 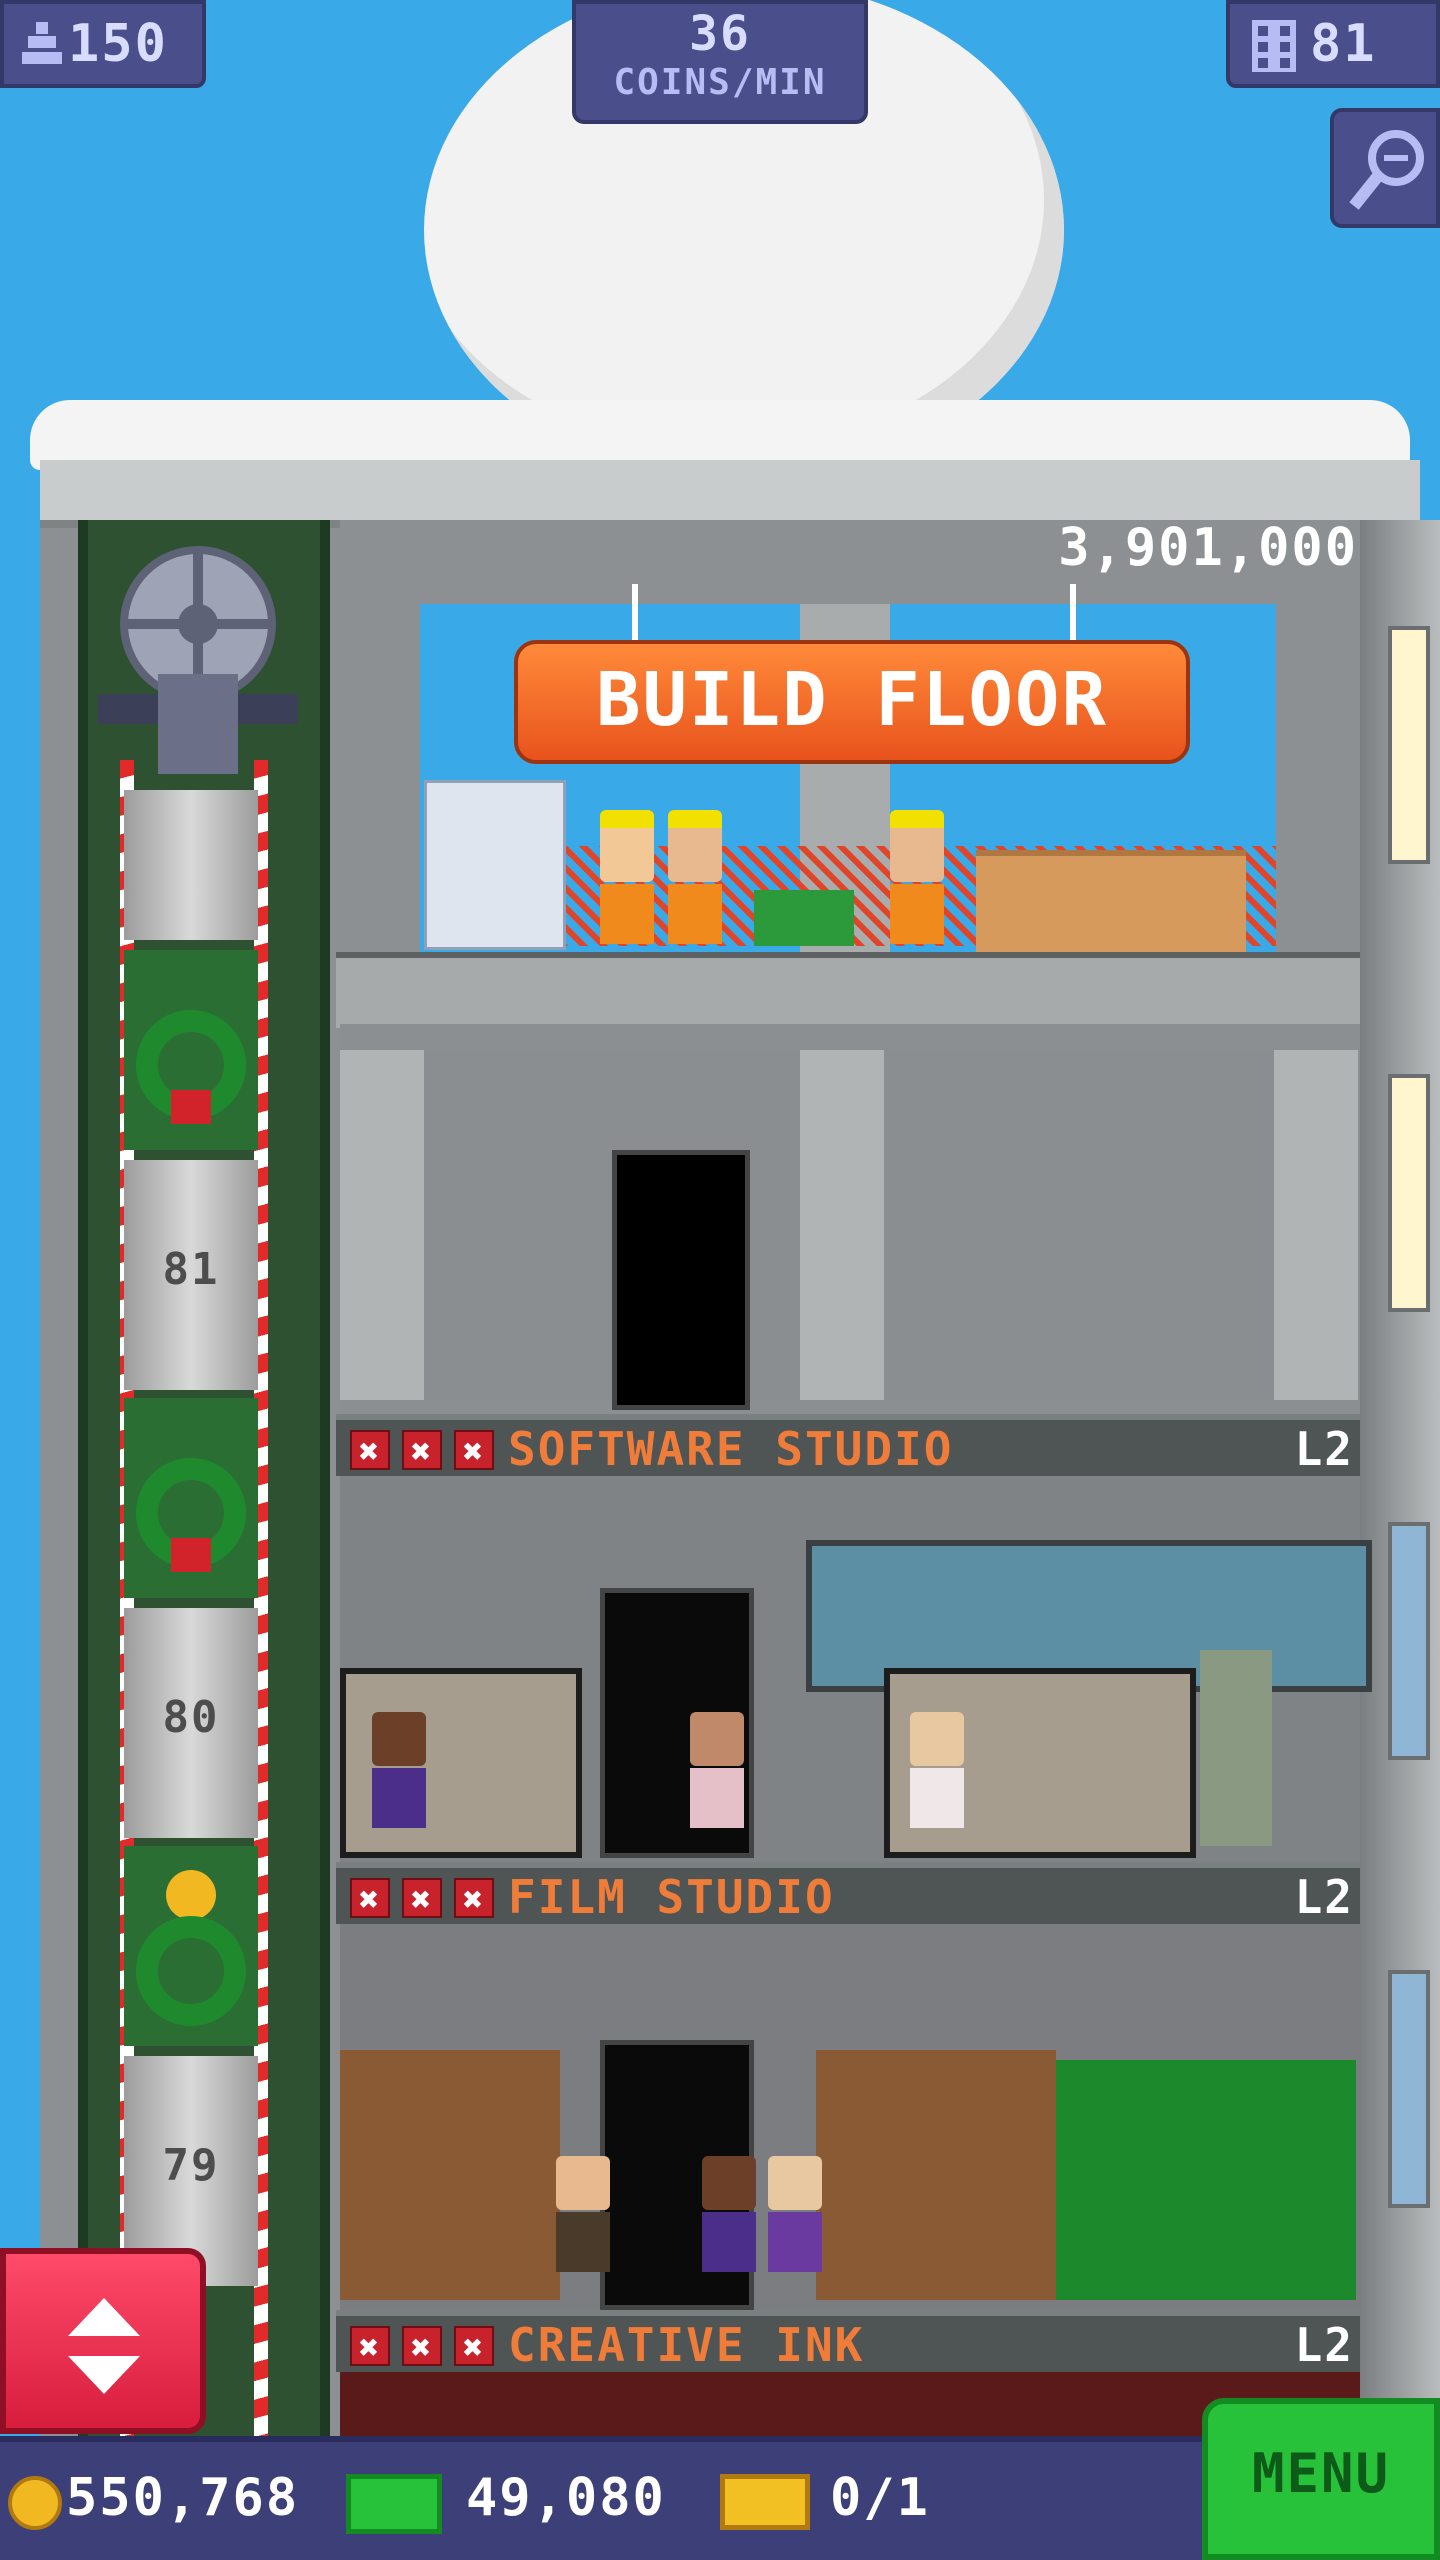 I want to click on up-down-arrows-icon, so click(x=104, y=2346).